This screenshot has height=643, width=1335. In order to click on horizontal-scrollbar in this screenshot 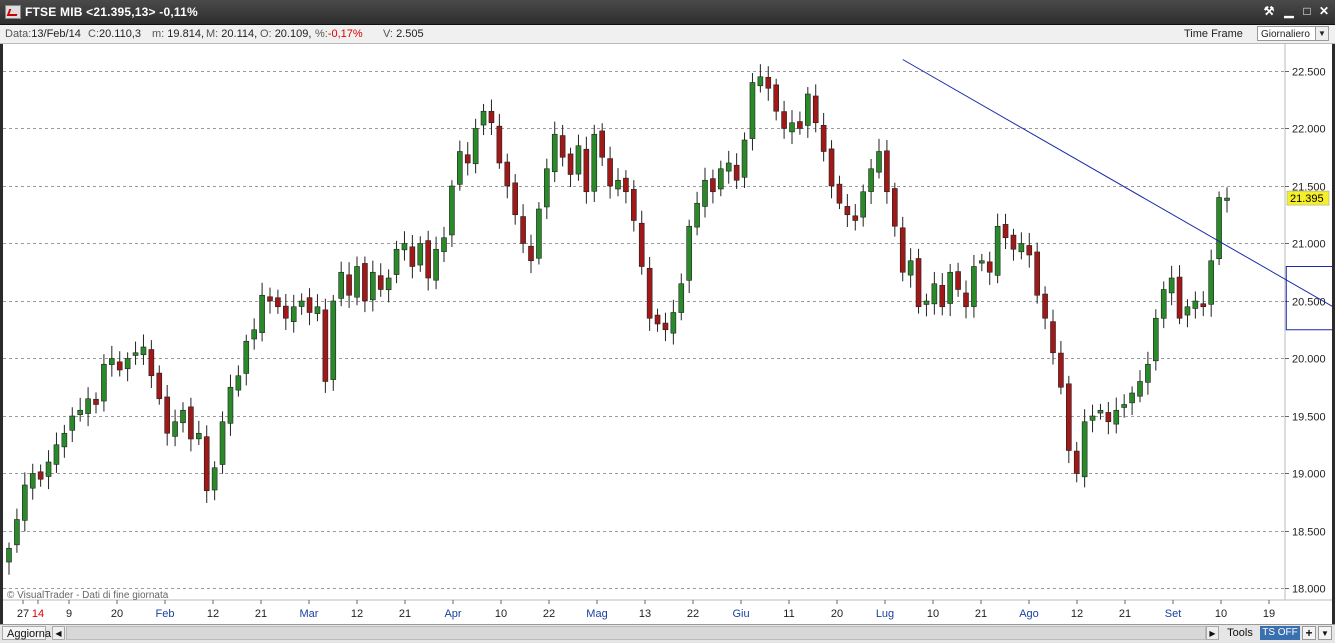, I will do `click(636, 633)`.